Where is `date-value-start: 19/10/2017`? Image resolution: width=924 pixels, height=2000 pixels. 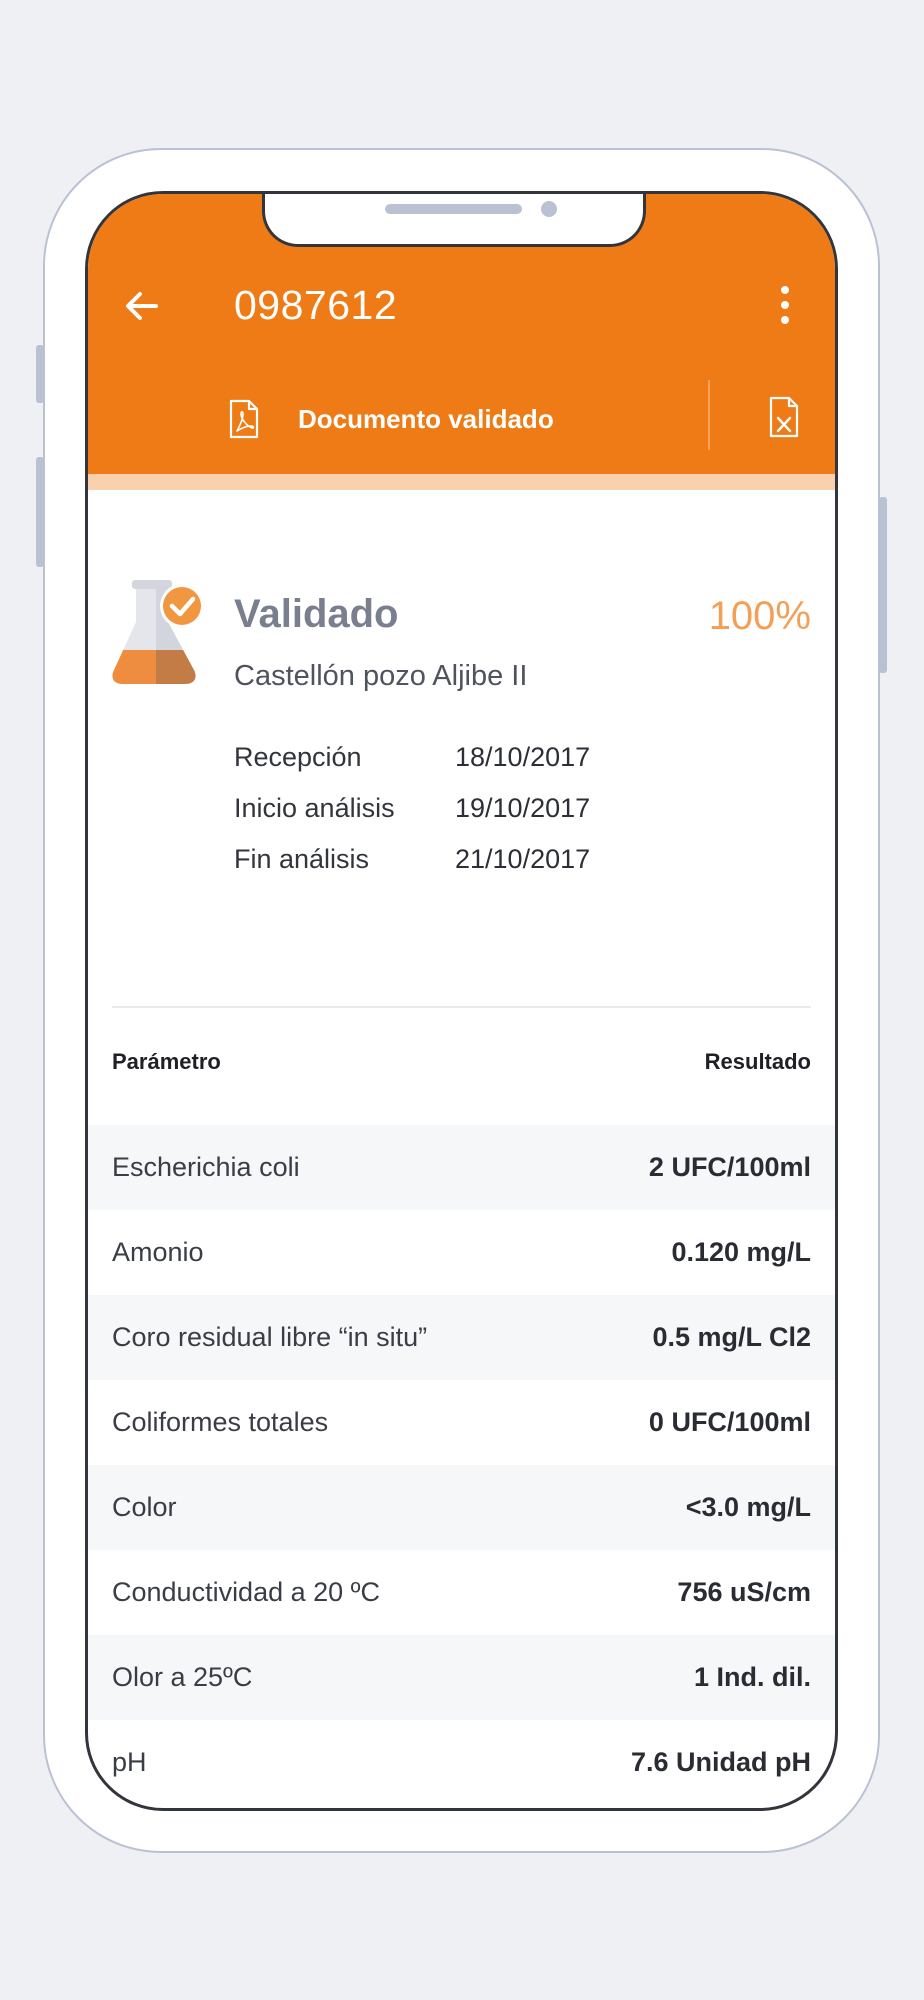 date-value-start: 19/10/2017 is located at coordinates (523, 808).